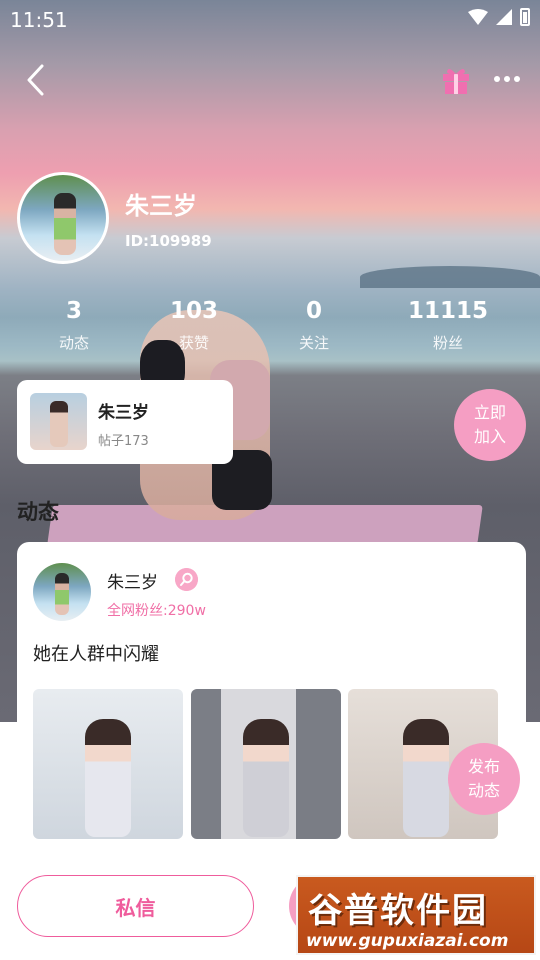  What do you see at coordinates (489, 436) in the screenshot?
I see `join-button-line2: 加入` at bounding box center [489, 436].